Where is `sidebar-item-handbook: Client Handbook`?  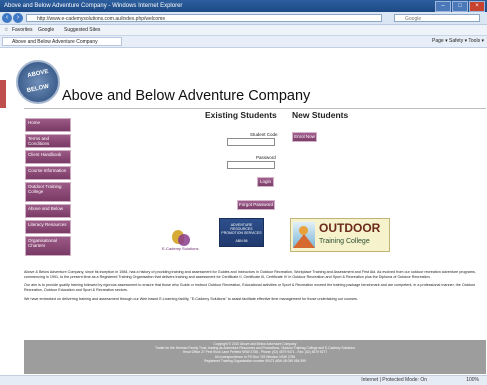
sidebar-item-handbook: Client Handbook is located at coordinates (48, 157).